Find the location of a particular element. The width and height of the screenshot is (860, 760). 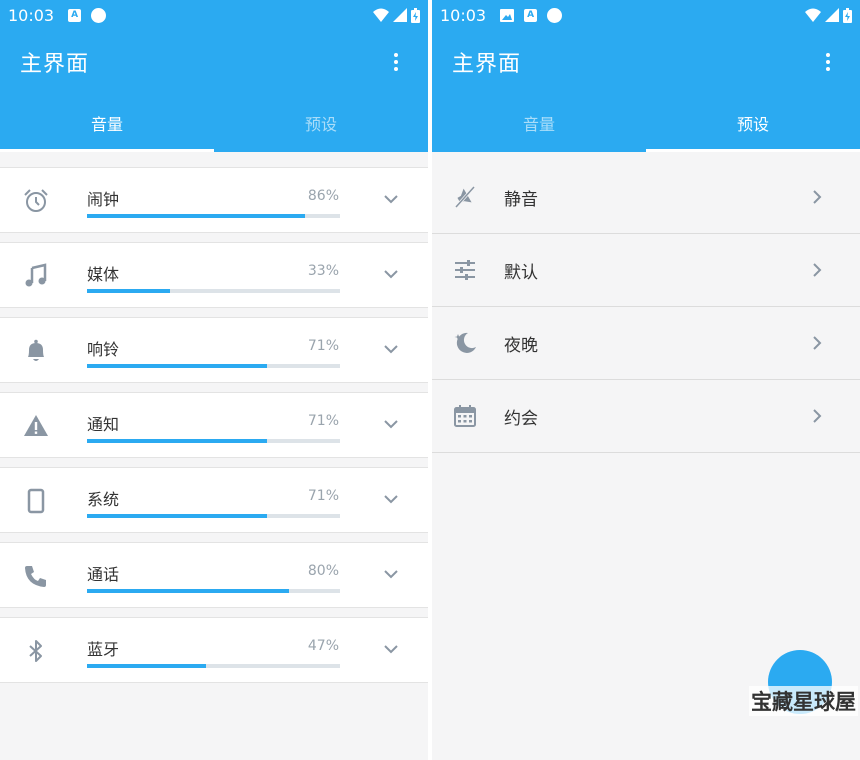

image-notification-icon is located at coordinates (507, 15).